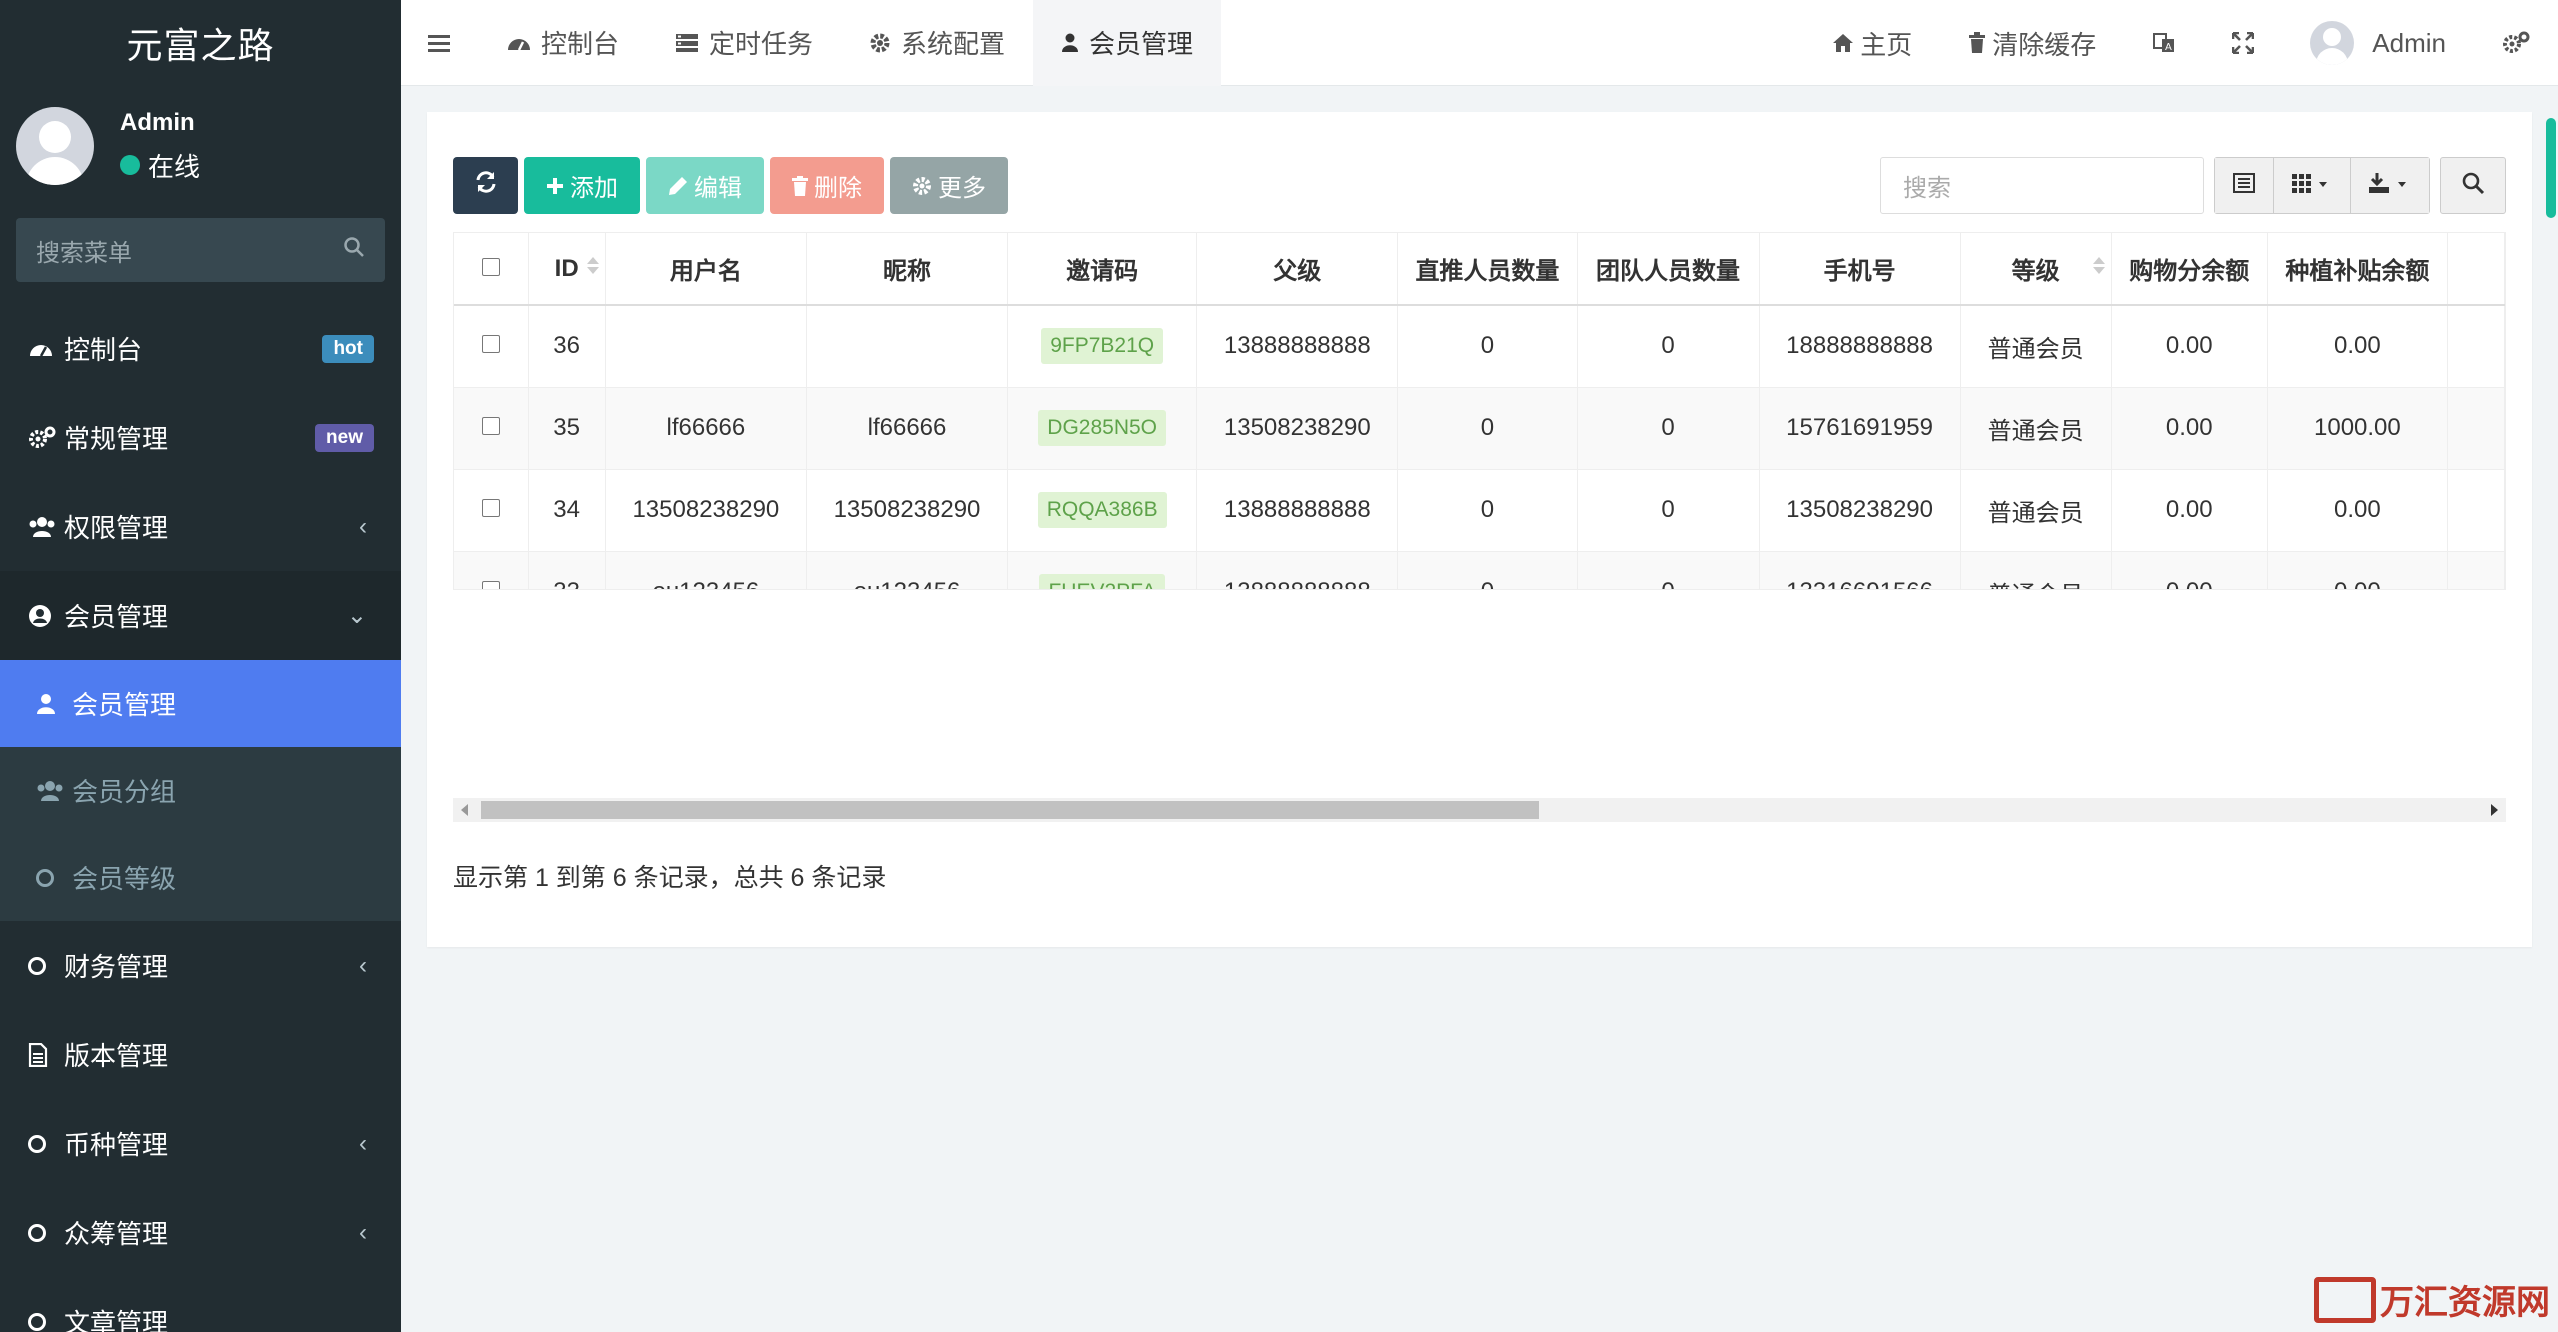 The width and height of the screenshot is (2558, 1332). Describe the element at coordinates (200, 146) in the screenshot. I see `user-panel: Admin 在线` at that location.